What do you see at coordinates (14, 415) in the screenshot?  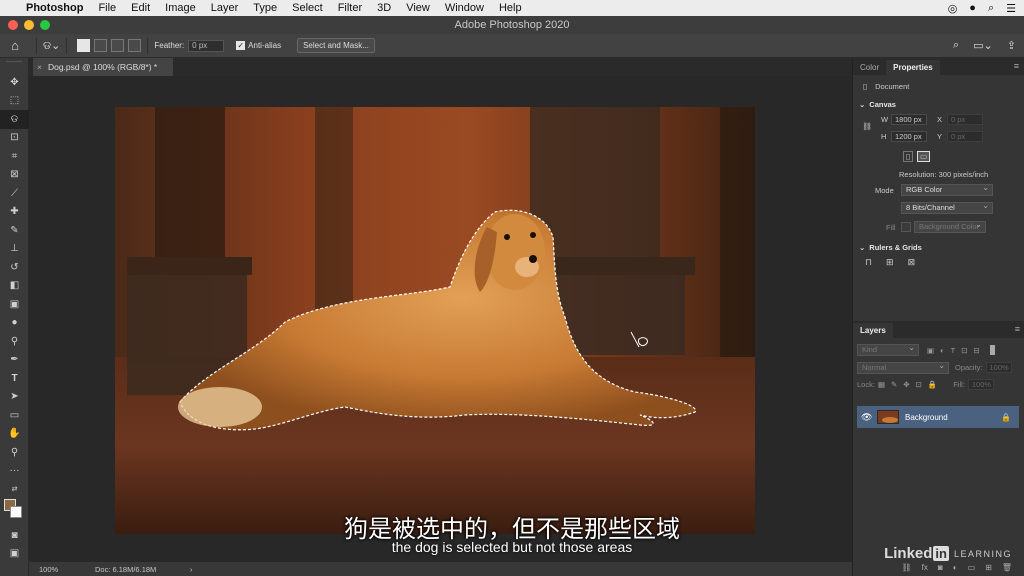 I see `rectangle-tool-icon: ▭` at bounding box center [14, 415].